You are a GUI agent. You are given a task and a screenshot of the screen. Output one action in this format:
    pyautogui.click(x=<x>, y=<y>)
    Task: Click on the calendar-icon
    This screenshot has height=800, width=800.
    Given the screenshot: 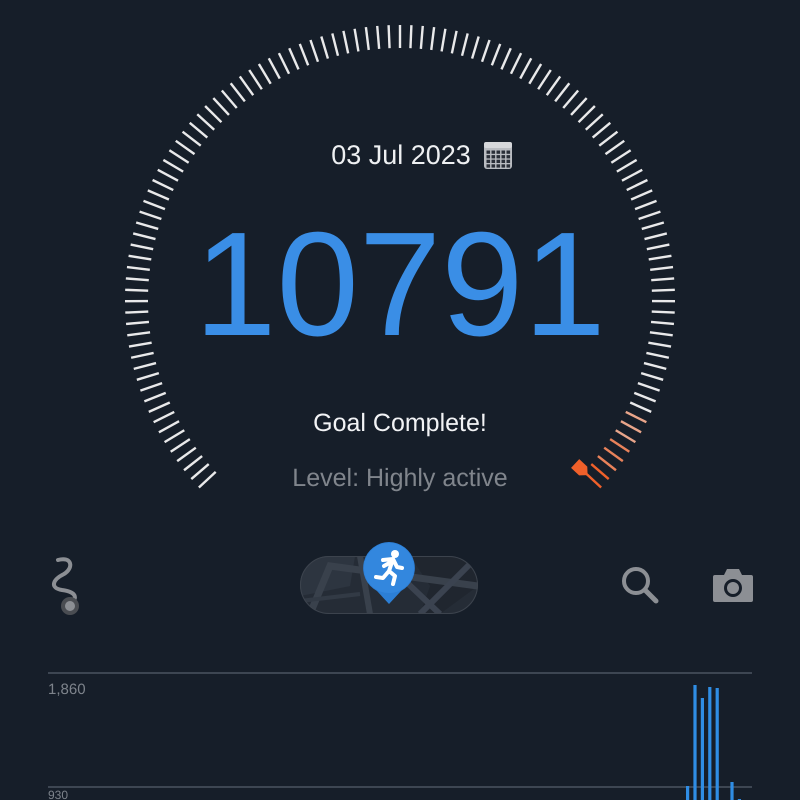 What is the action you would take?
    pyautogui.click(x=497, y=155)
    